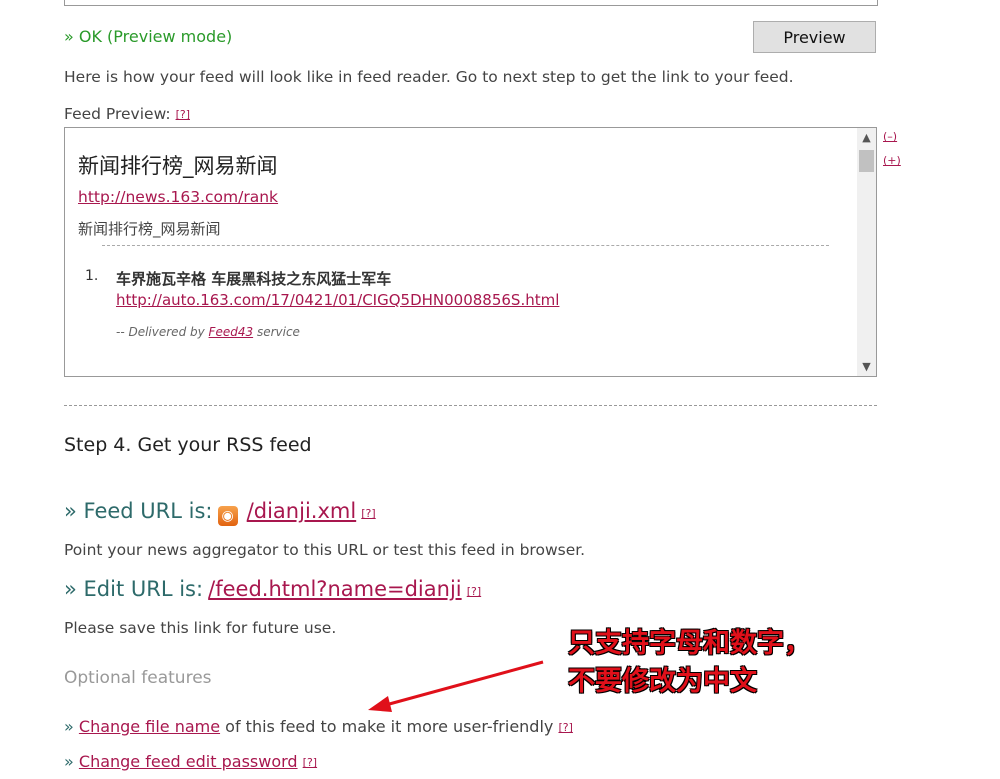  Describe the element at coordinates (334, 589) in the screenshot. I see `edit-url-link: /feed.html?name=dianji` at that location.